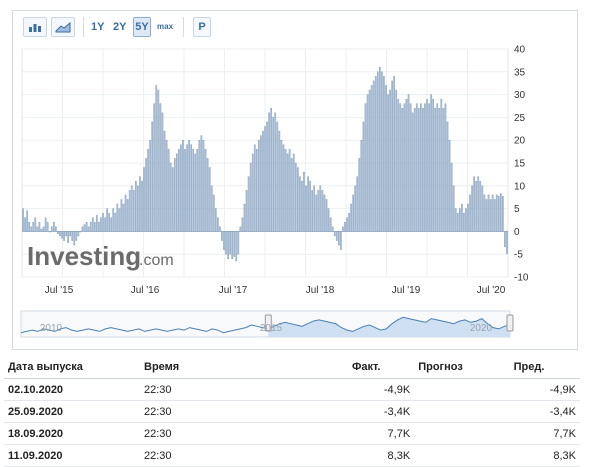 Image resolution: width=590 pixels, height=467 pixels. What do you see at coordinates (119, 27) in the screenshot?
I see `range-2y-button: 2Y` at bounding box center [119, 27].